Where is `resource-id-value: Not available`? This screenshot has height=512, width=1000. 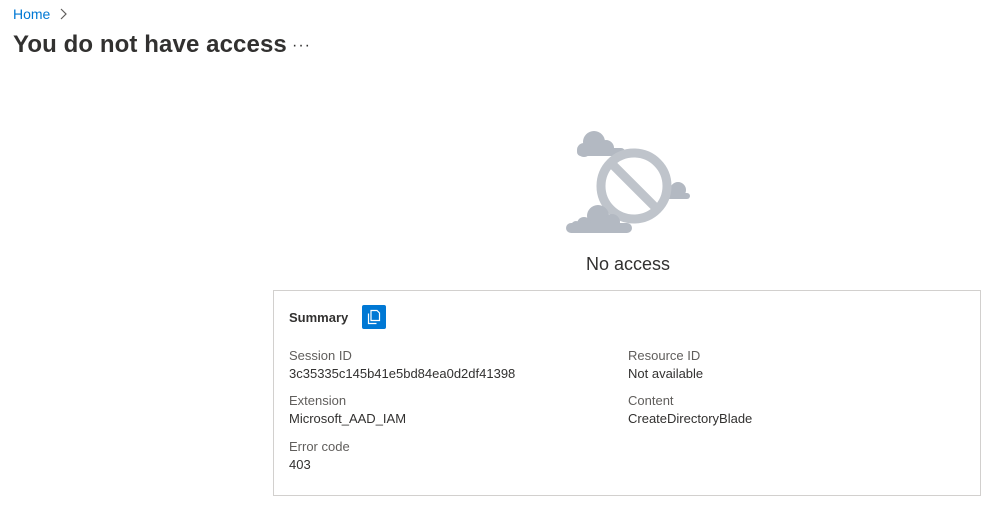 resource-id-value: Not available is located at coordinates (666, 373).